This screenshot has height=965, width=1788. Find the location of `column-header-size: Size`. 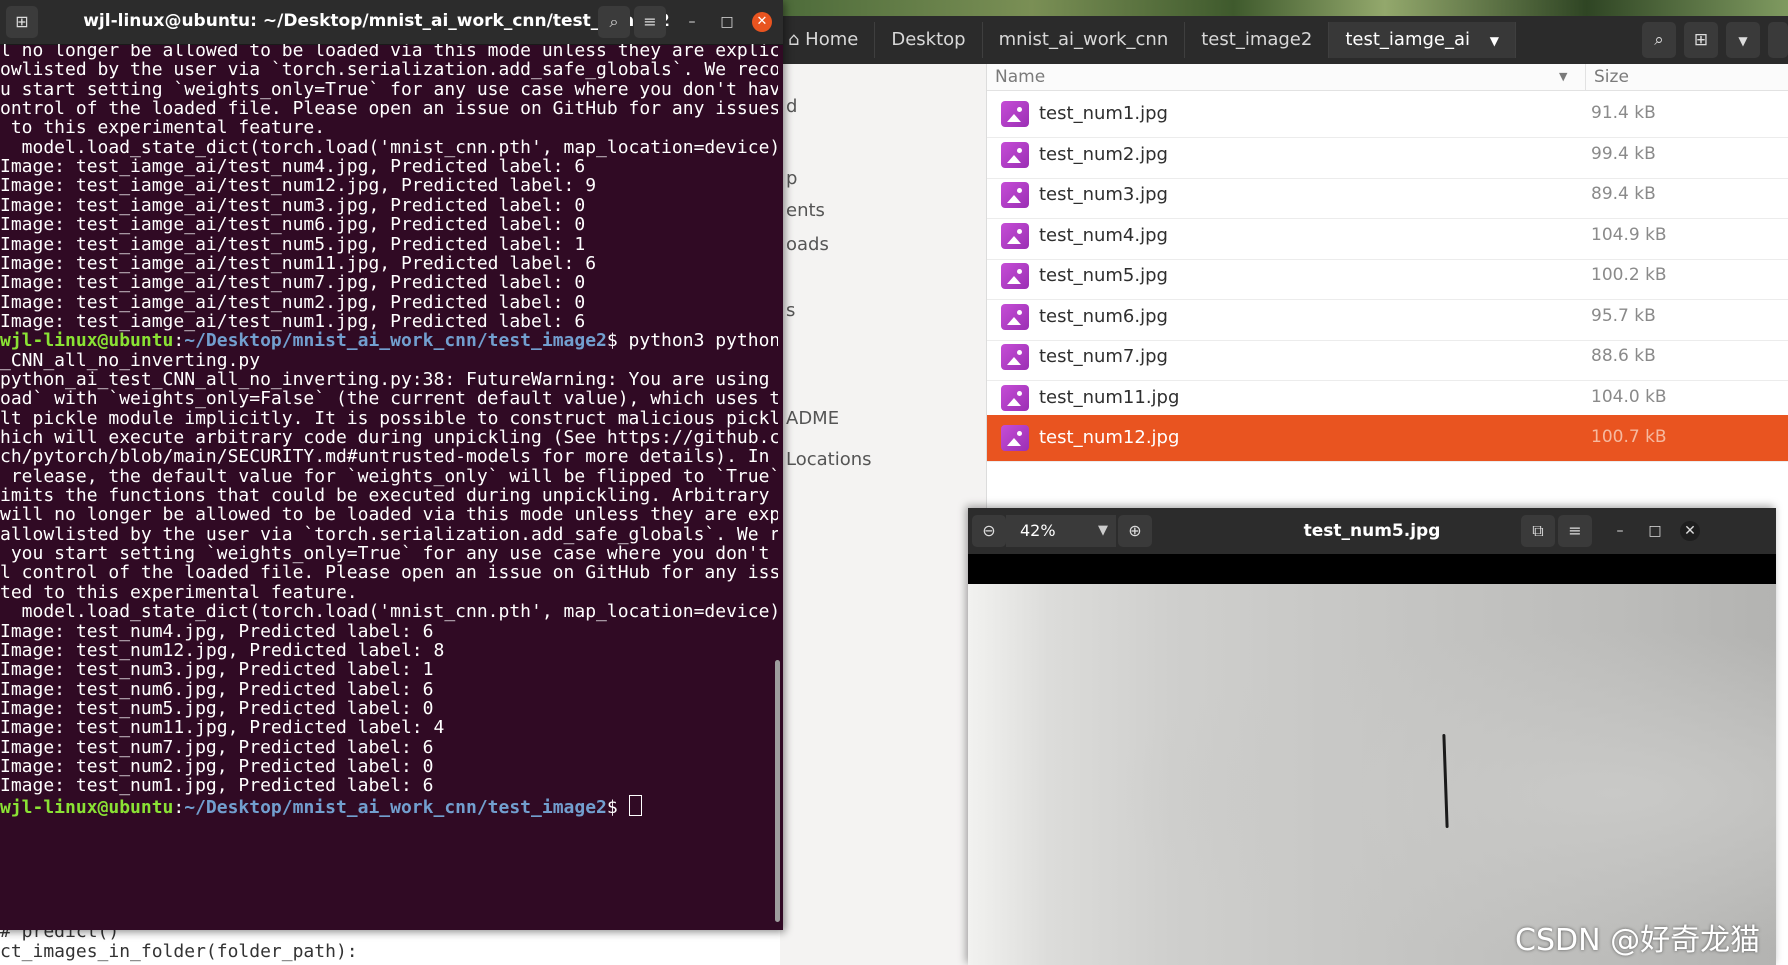

column-header-size: Size is located at coordinates (1685, 77).